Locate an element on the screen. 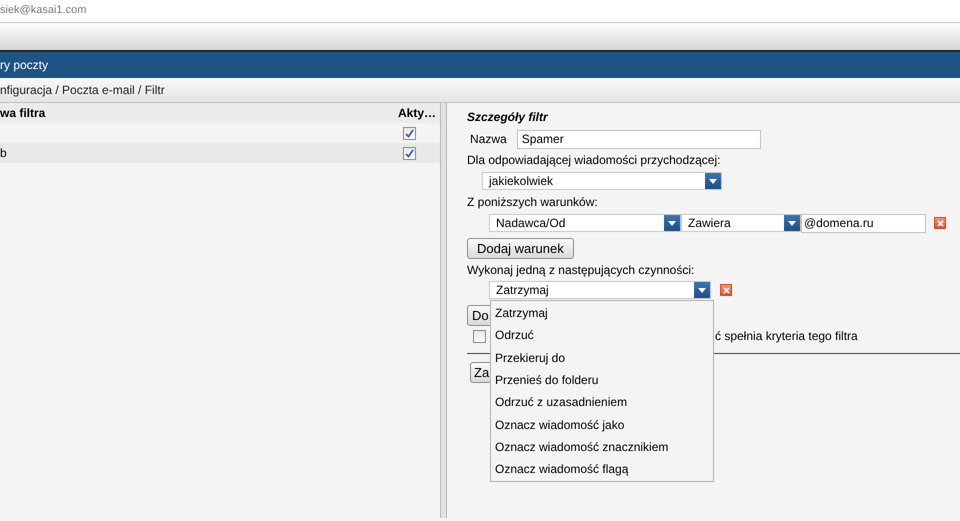 This screenshot has width=960, height=521. menu-item: Oznacz wiadomość jako is located at coordinates (602, 424).